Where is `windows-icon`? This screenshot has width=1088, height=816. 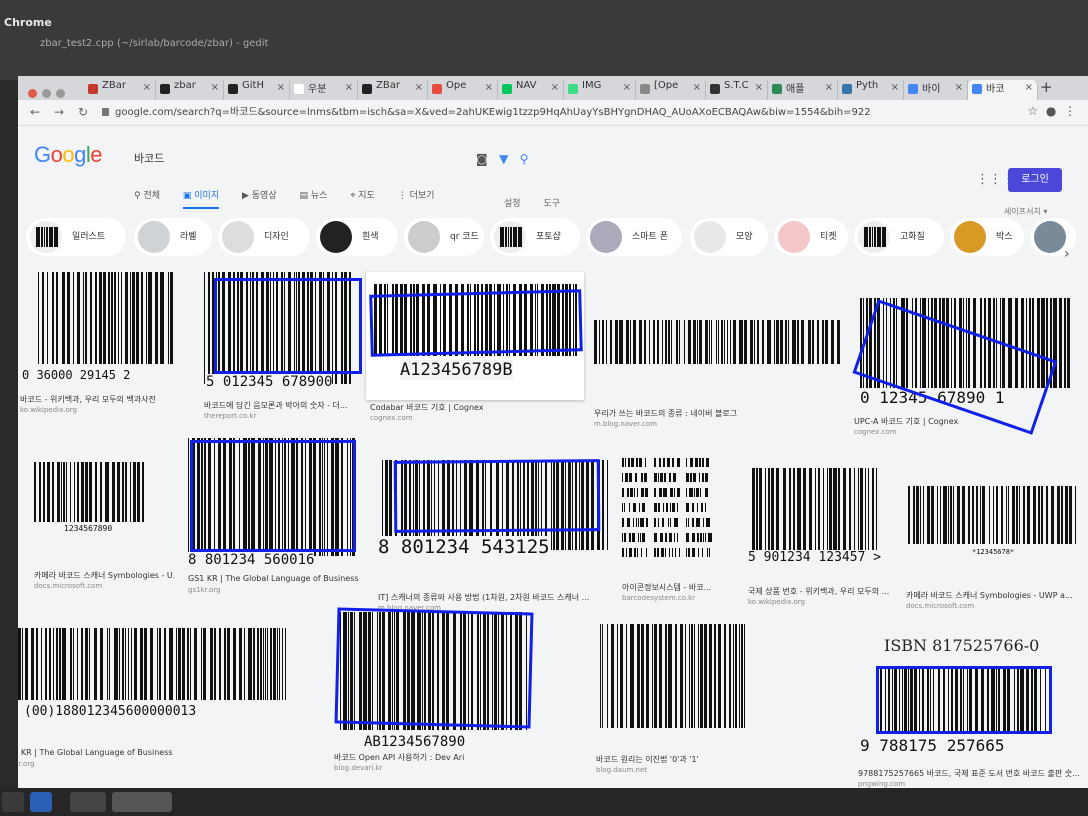
windows-icon is located at coordinates (41, 802).